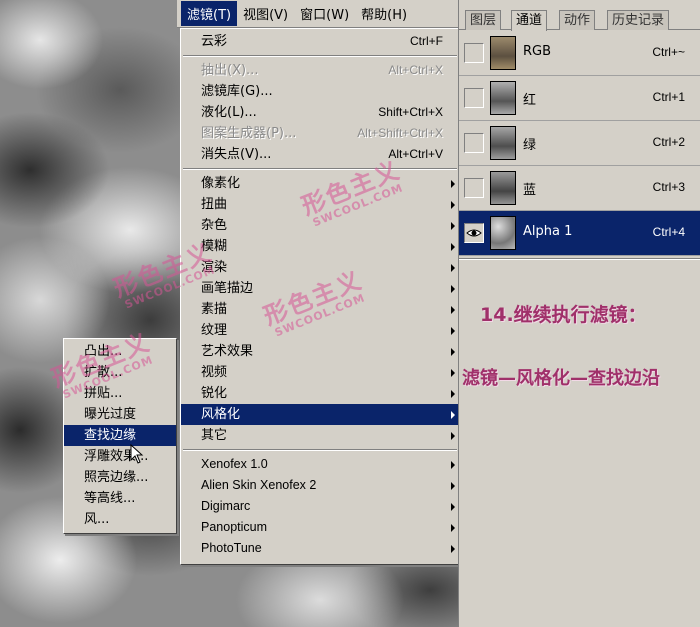  What do you see at coordinates (214, 204) in the screenshot?
I see `menu-item-label: 扭曲` at bounding box center [214, 204].